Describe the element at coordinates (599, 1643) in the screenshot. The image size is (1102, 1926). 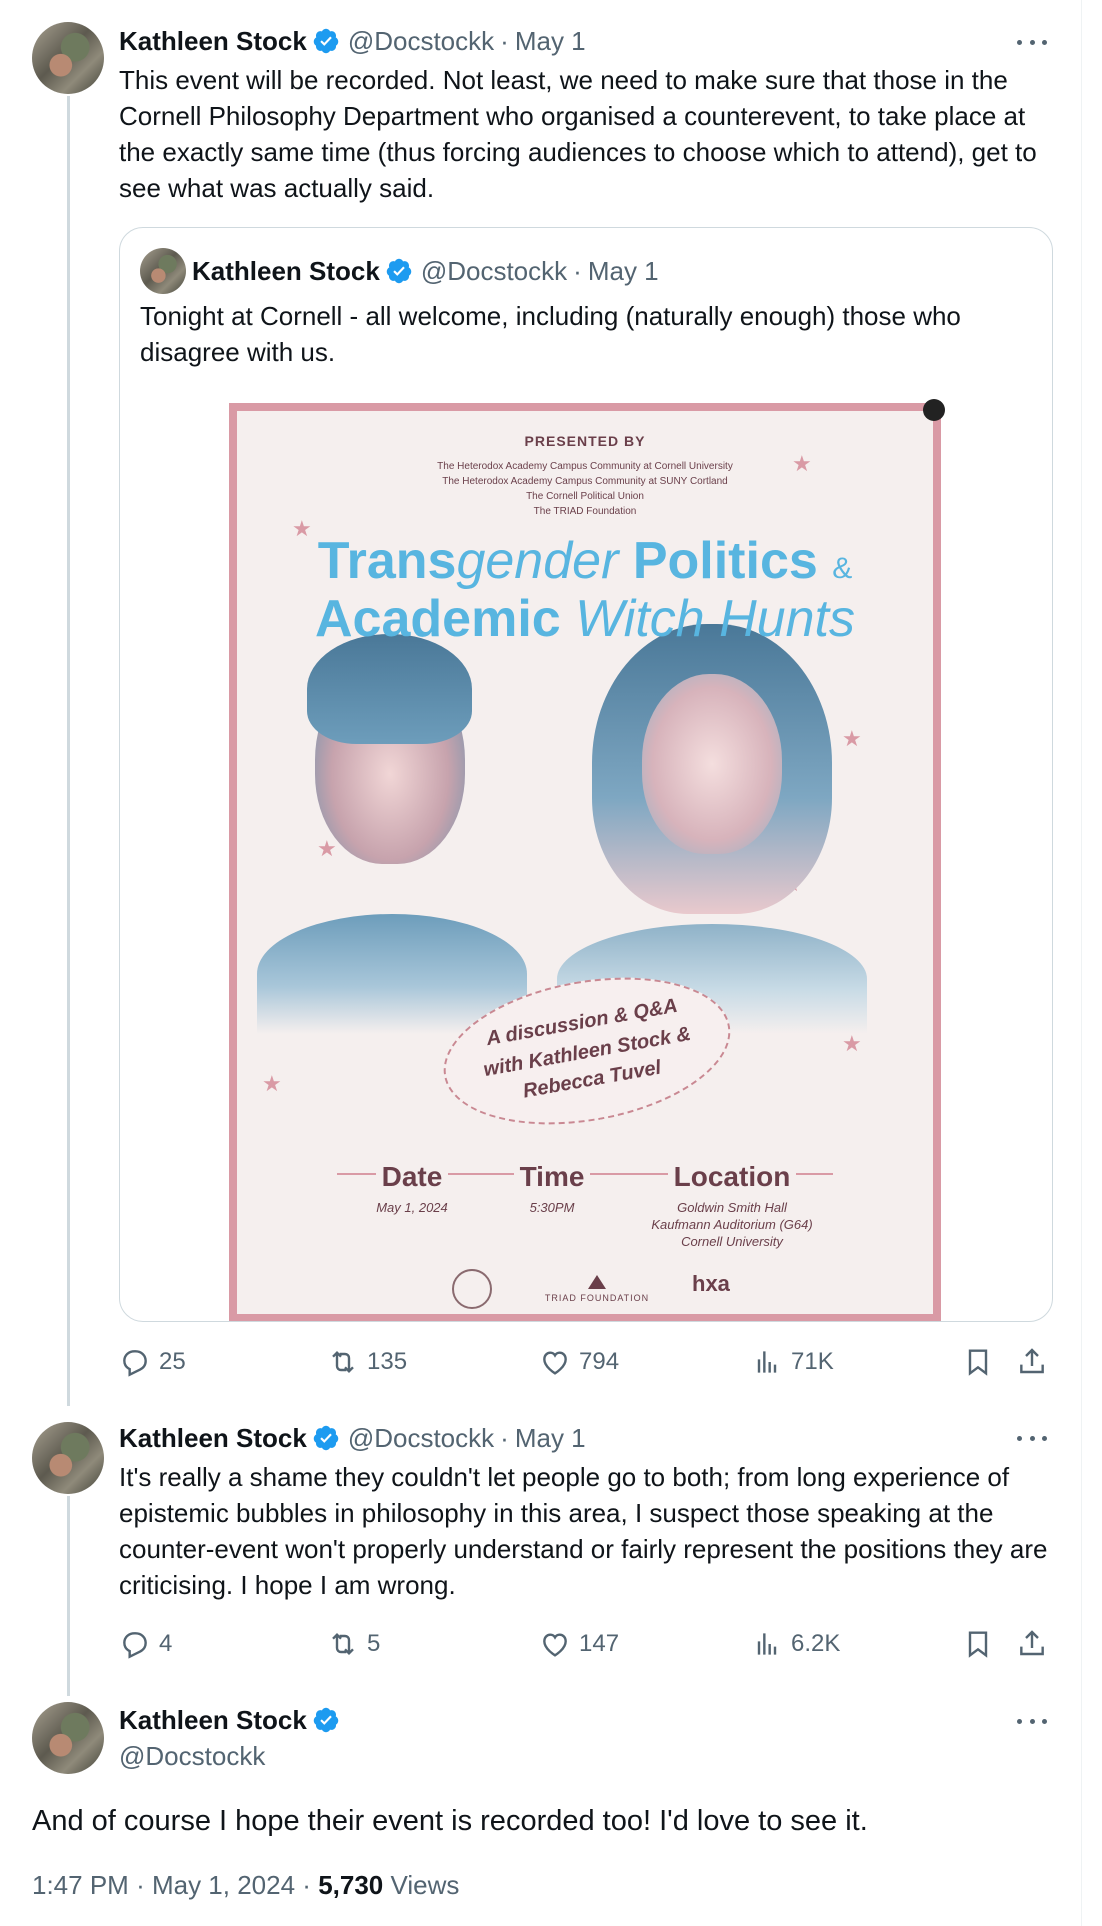
I see `like-count: 147` at that location.